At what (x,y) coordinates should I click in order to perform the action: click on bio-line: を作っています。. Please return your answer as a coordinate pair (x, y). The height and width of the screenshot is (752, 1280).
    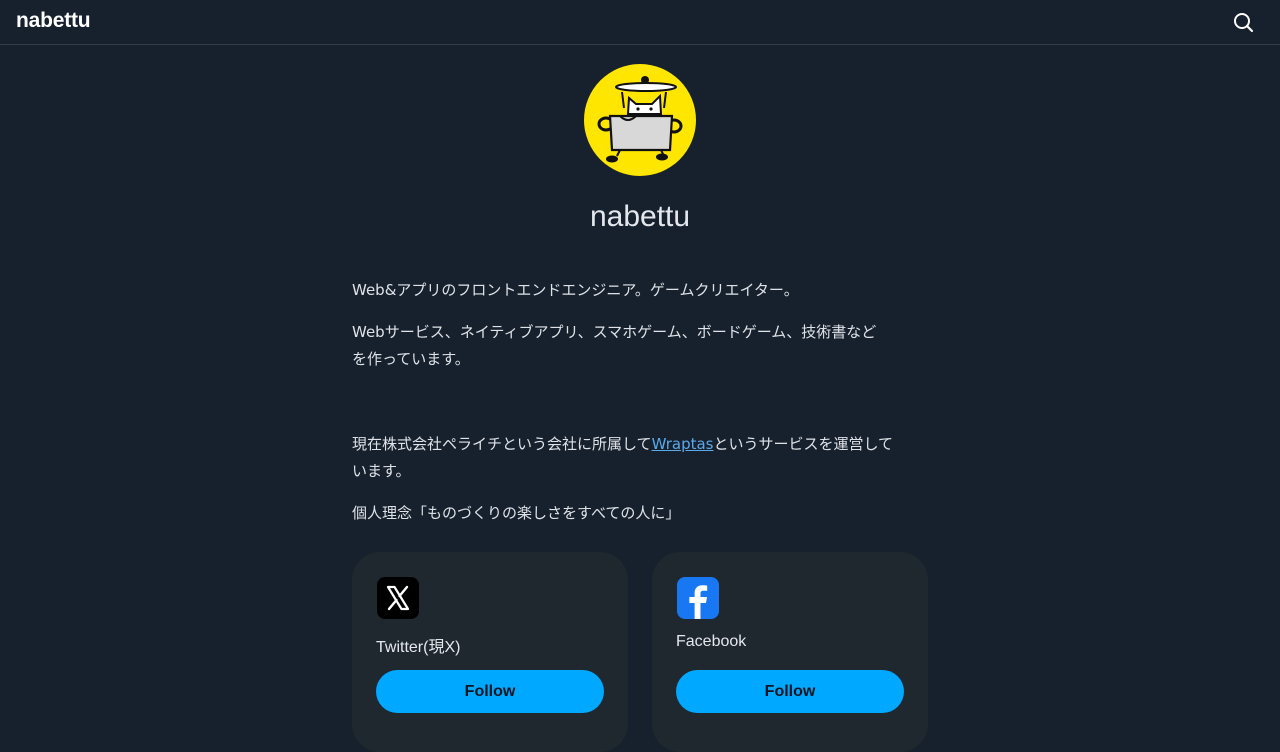
    Looking at the image, I should click on (411, 359).